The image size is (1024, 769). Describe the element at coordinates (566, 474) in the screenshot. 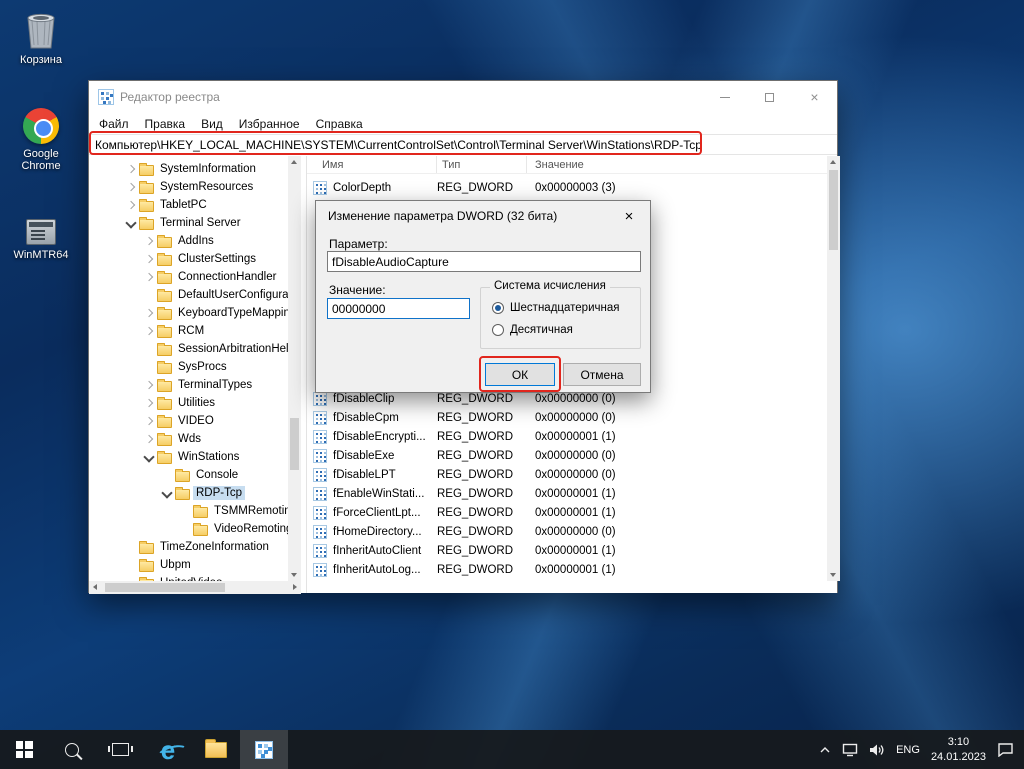

I see `value-row: fDisableLPT REG_DWORD 0x00000000 (0)` at that location.